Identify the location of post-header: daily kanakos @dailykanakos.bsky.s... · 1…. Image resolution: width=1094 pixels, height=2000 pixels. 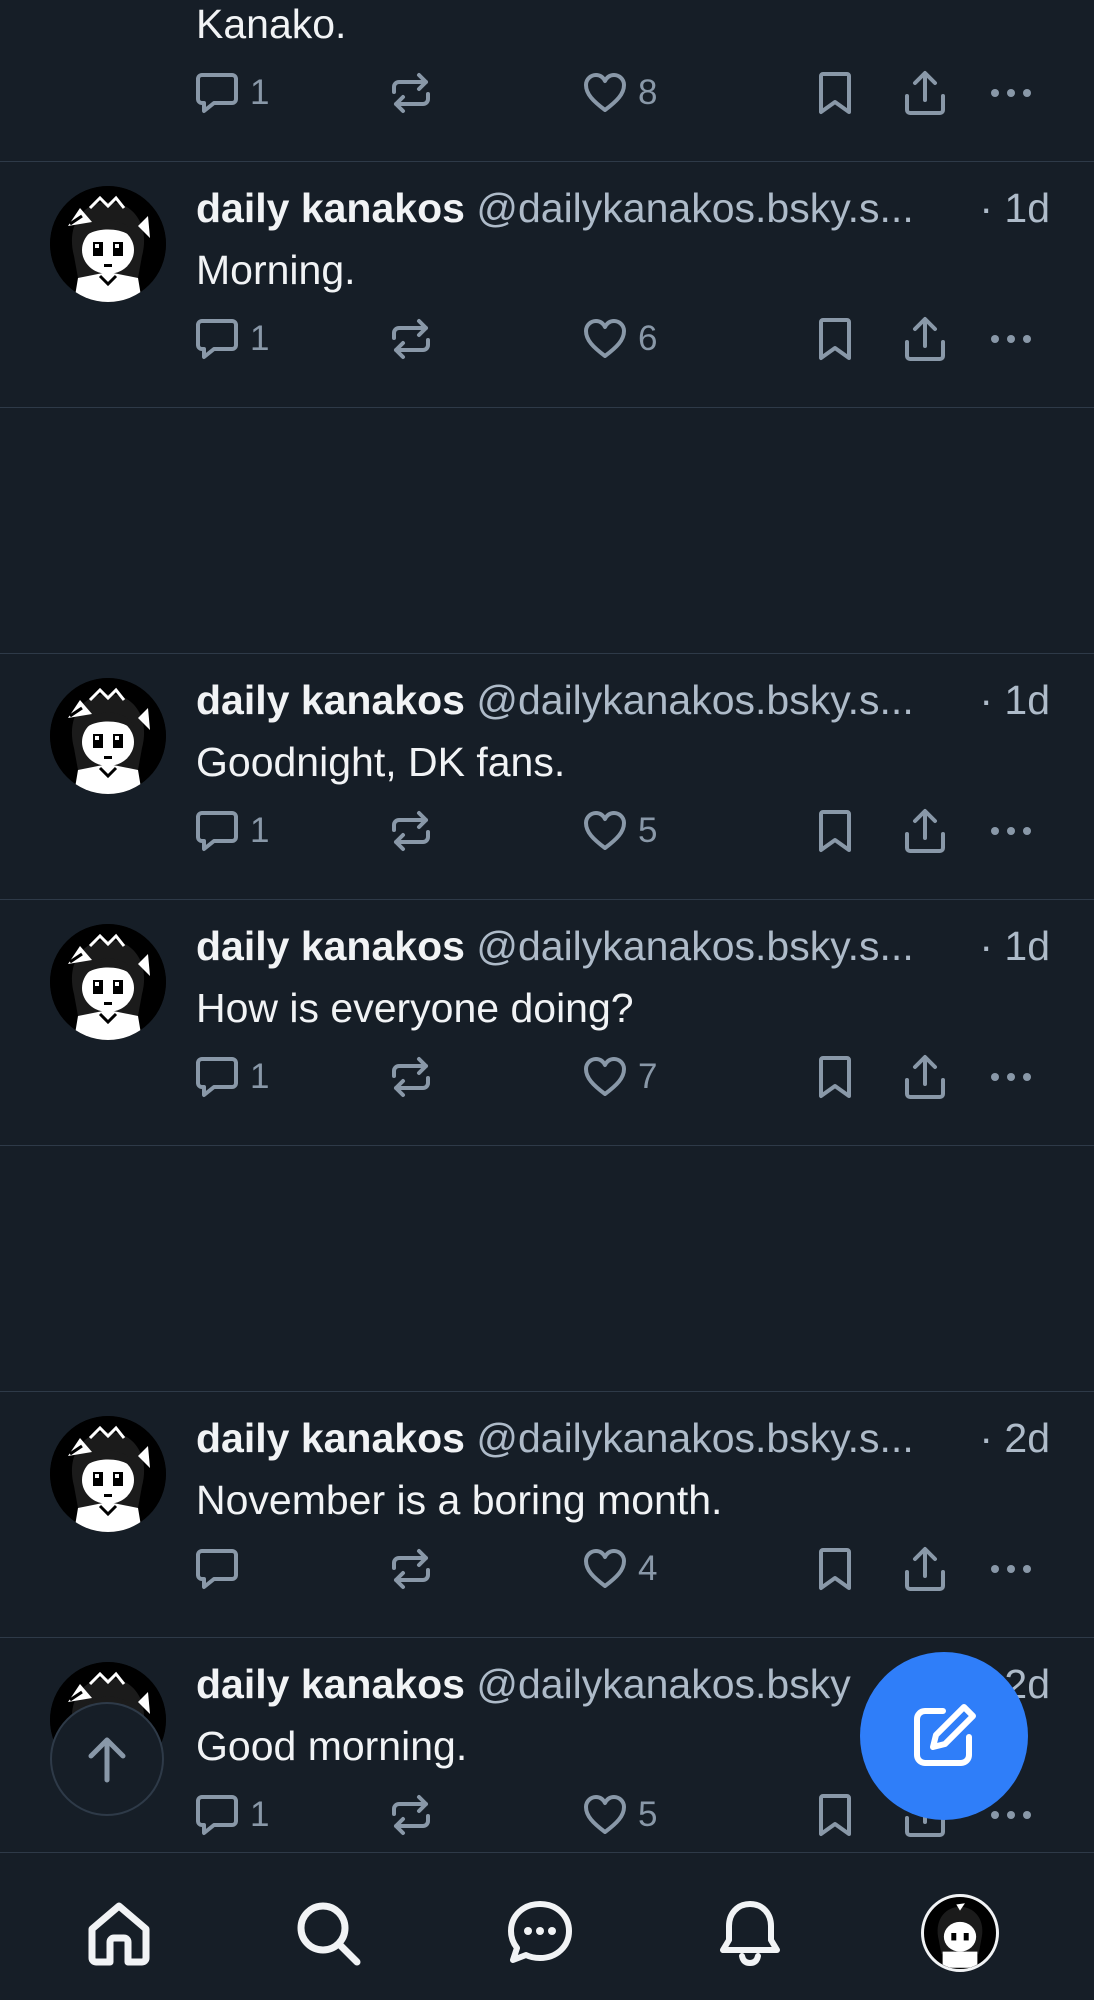
(623, 946).